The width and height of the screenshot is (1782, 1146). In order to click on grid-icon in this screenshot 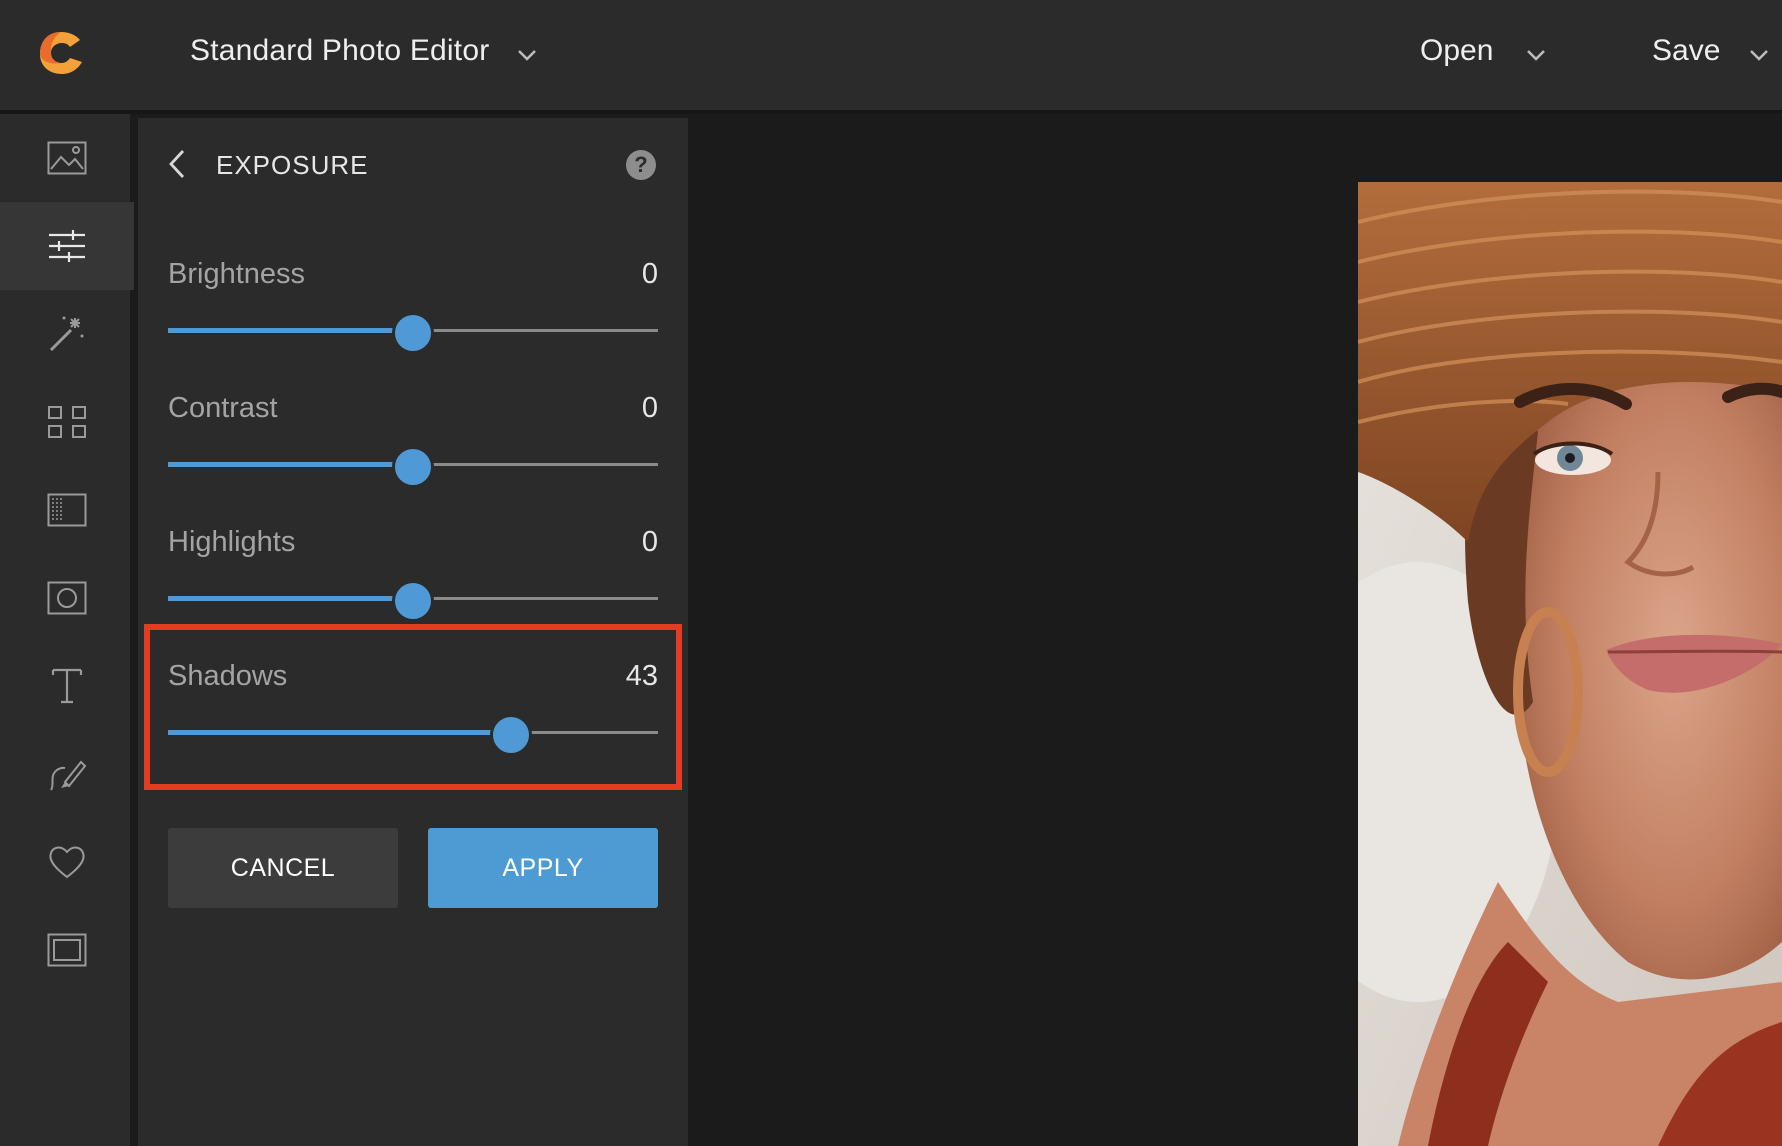, I will do `click(67, 422)`.